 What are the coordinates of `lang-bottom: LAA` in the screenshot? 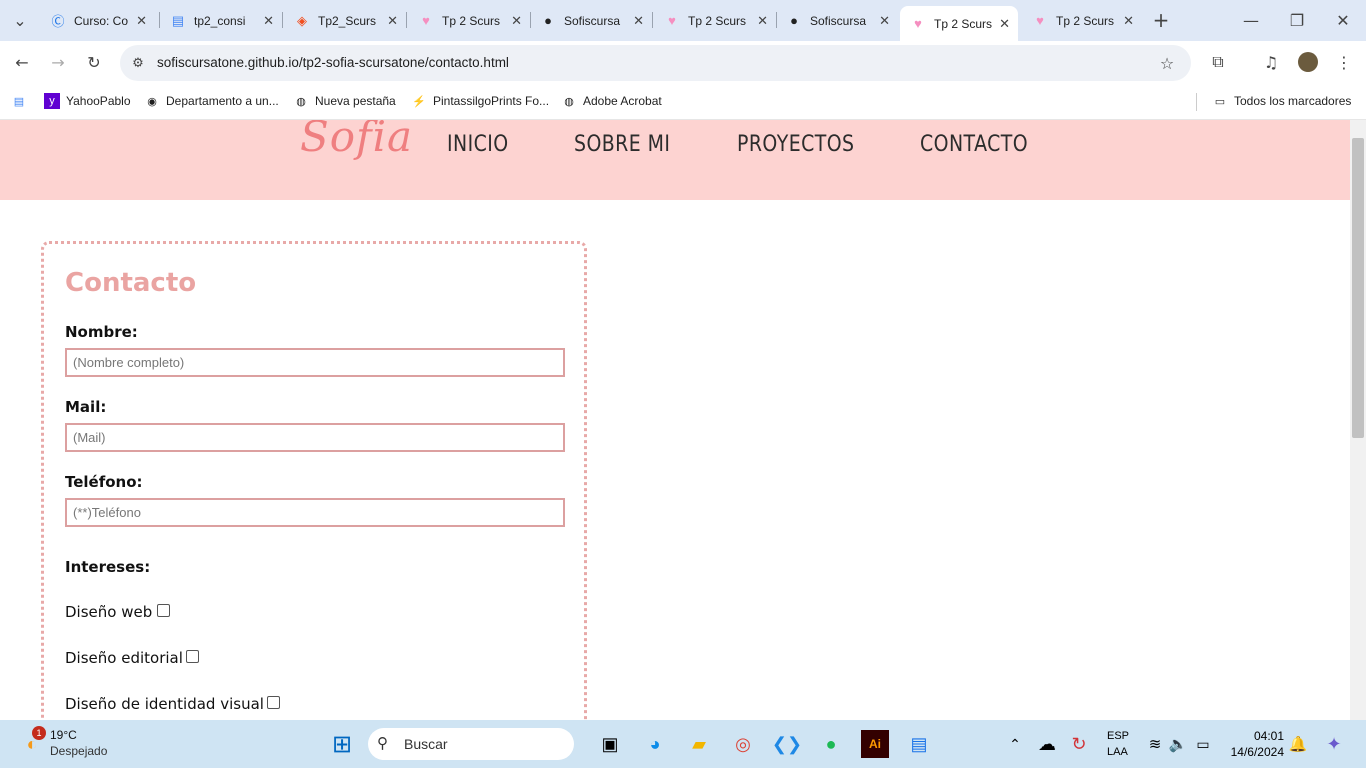 It's located at (1117, 752).